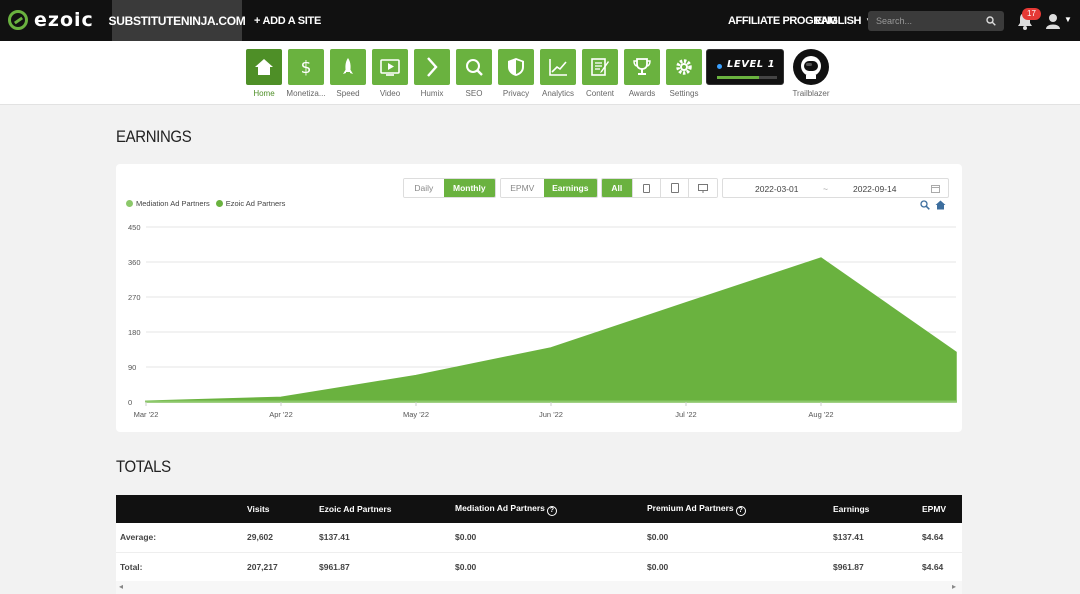  Describe the element at coordinates (424, 188) in the screenshot. I see `daily-button: Daily` at that location.